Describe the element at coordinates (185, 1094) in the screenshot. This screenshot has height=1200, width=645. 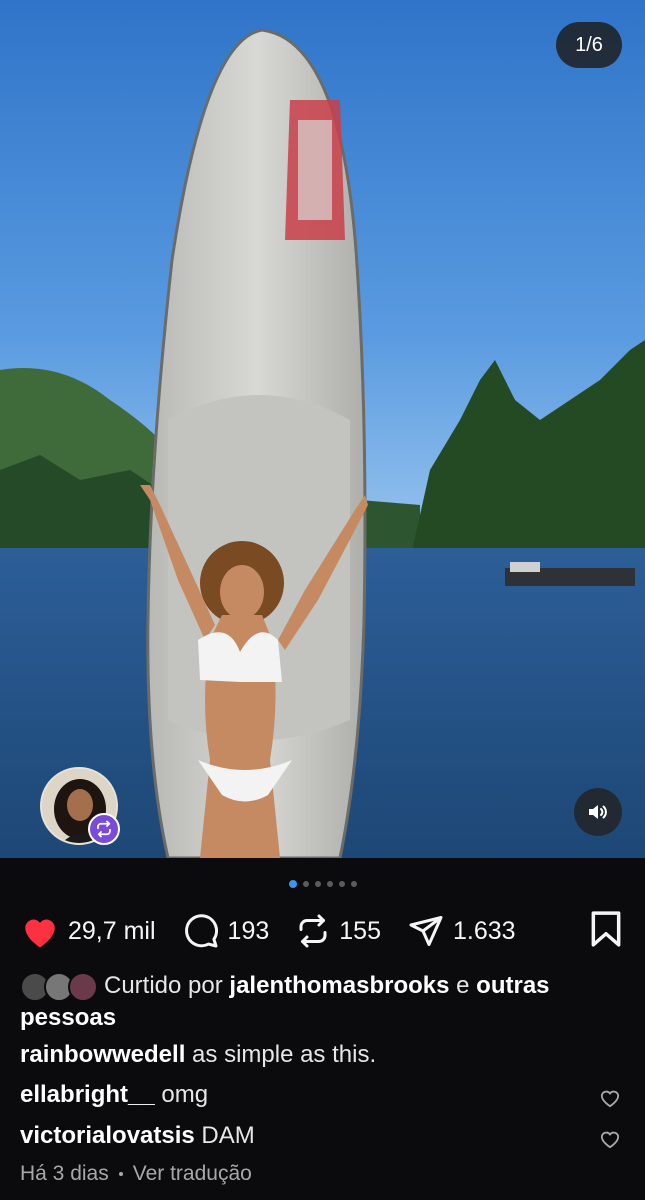
I see `comment-text: omg` at that location.